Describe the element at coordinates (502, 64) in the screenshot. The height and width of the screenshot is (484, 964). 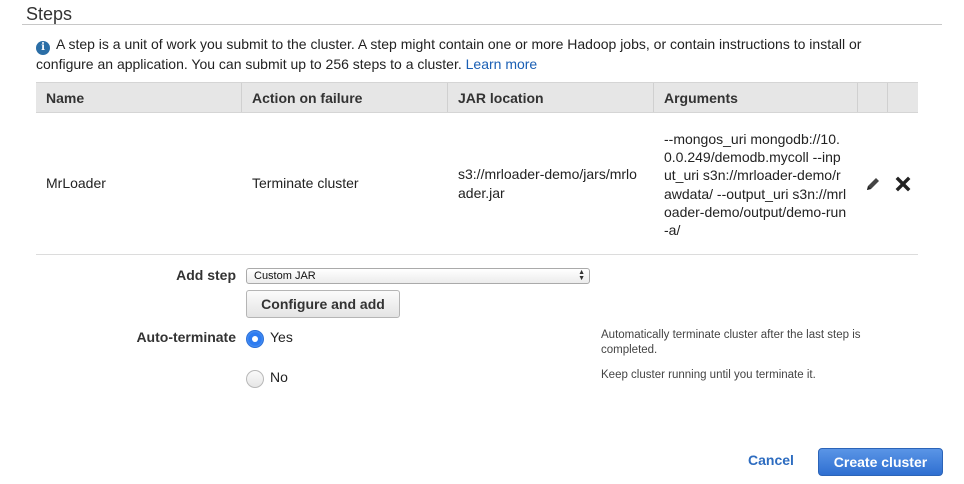
I see `learn-more-link: Learn more` at that location.